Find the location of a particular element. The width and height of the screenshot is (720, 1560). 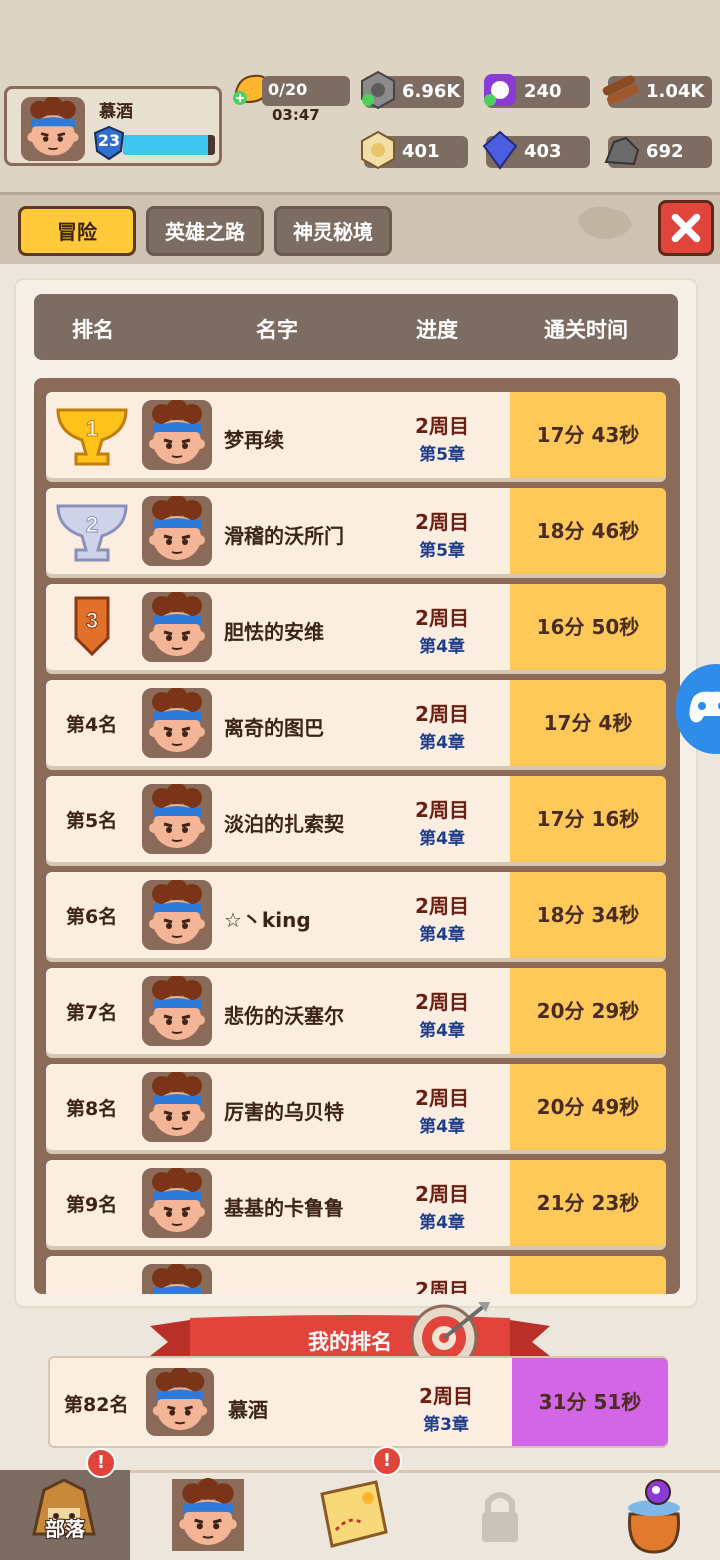

player-avatar is located at coordinates (53, 129).